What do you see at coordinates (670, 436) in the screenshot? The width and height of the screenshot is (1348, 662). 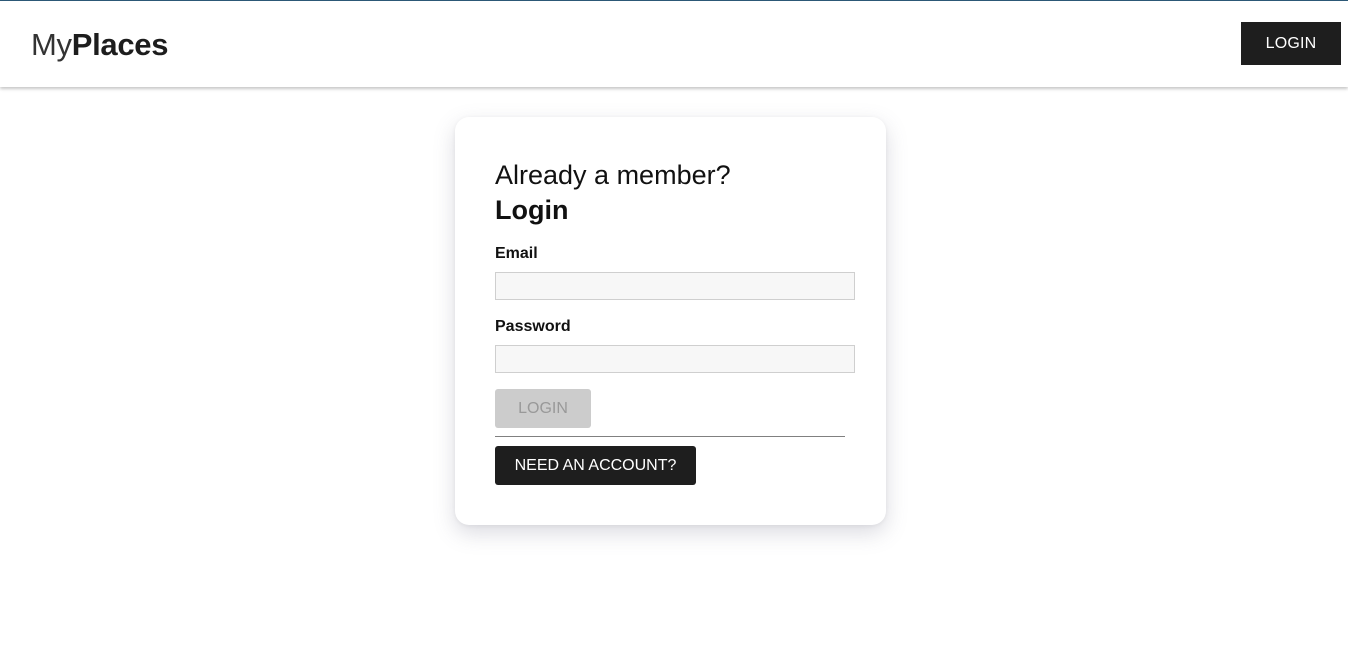 I see `divider` at bounding box center [670, 436].